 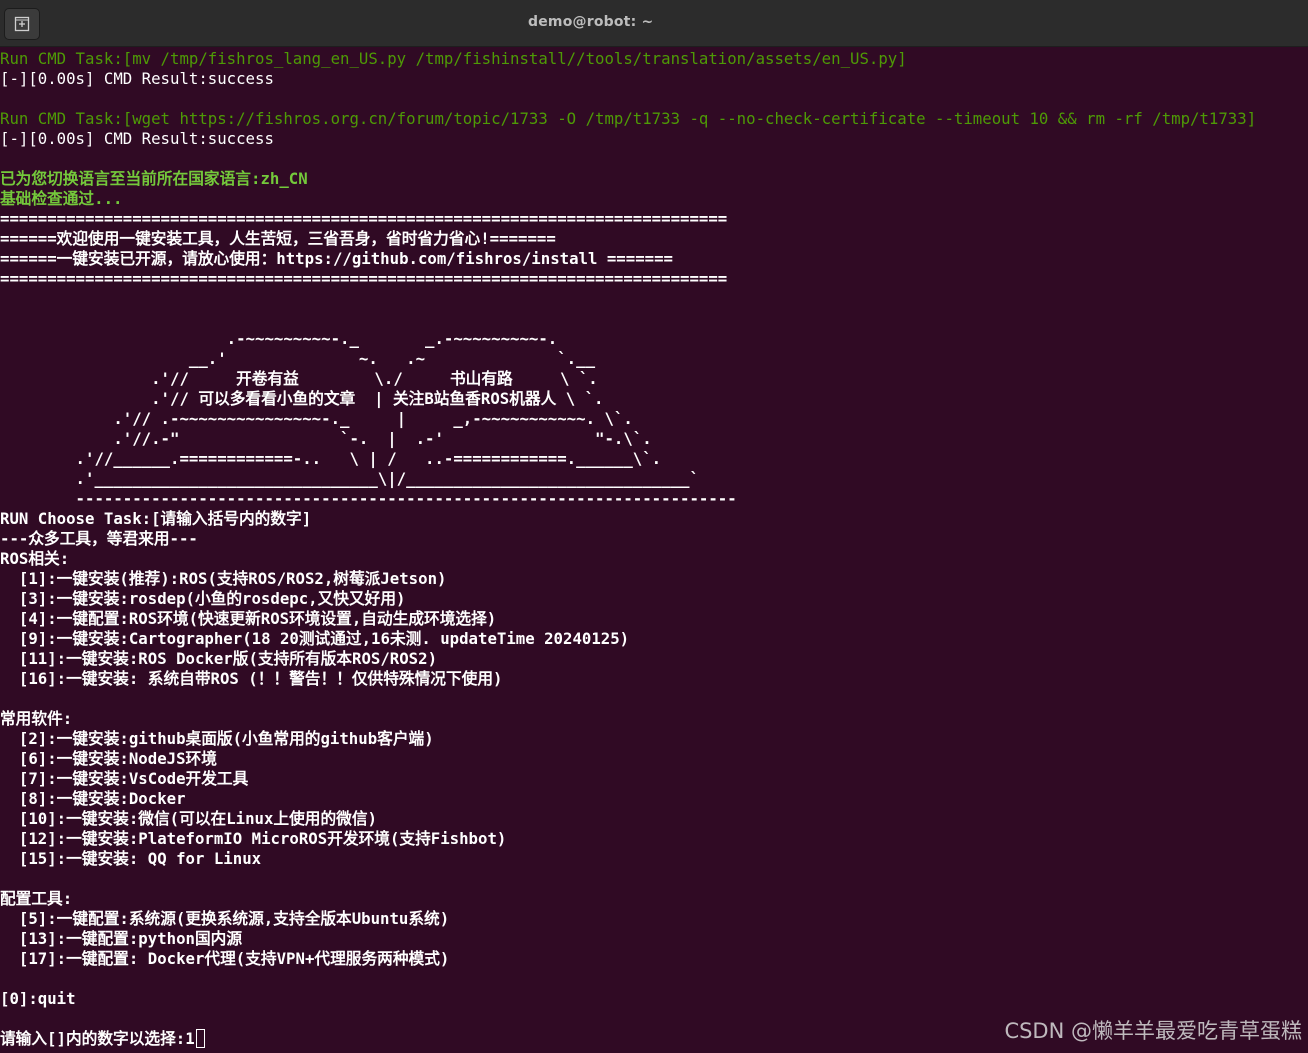 What do you see at coordinates (93, 798) in the screenshot?
I see `terminal-line: [8]:一键安装:Docker` at bounding box center [93, 798].